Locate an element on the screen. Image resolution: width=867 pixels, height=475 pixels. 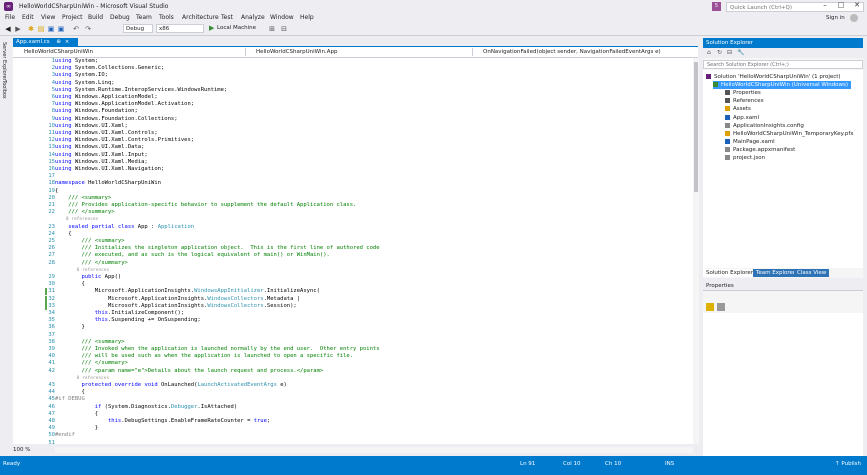
open-folder-icon: ▤ is located at coordinates (41, 29).